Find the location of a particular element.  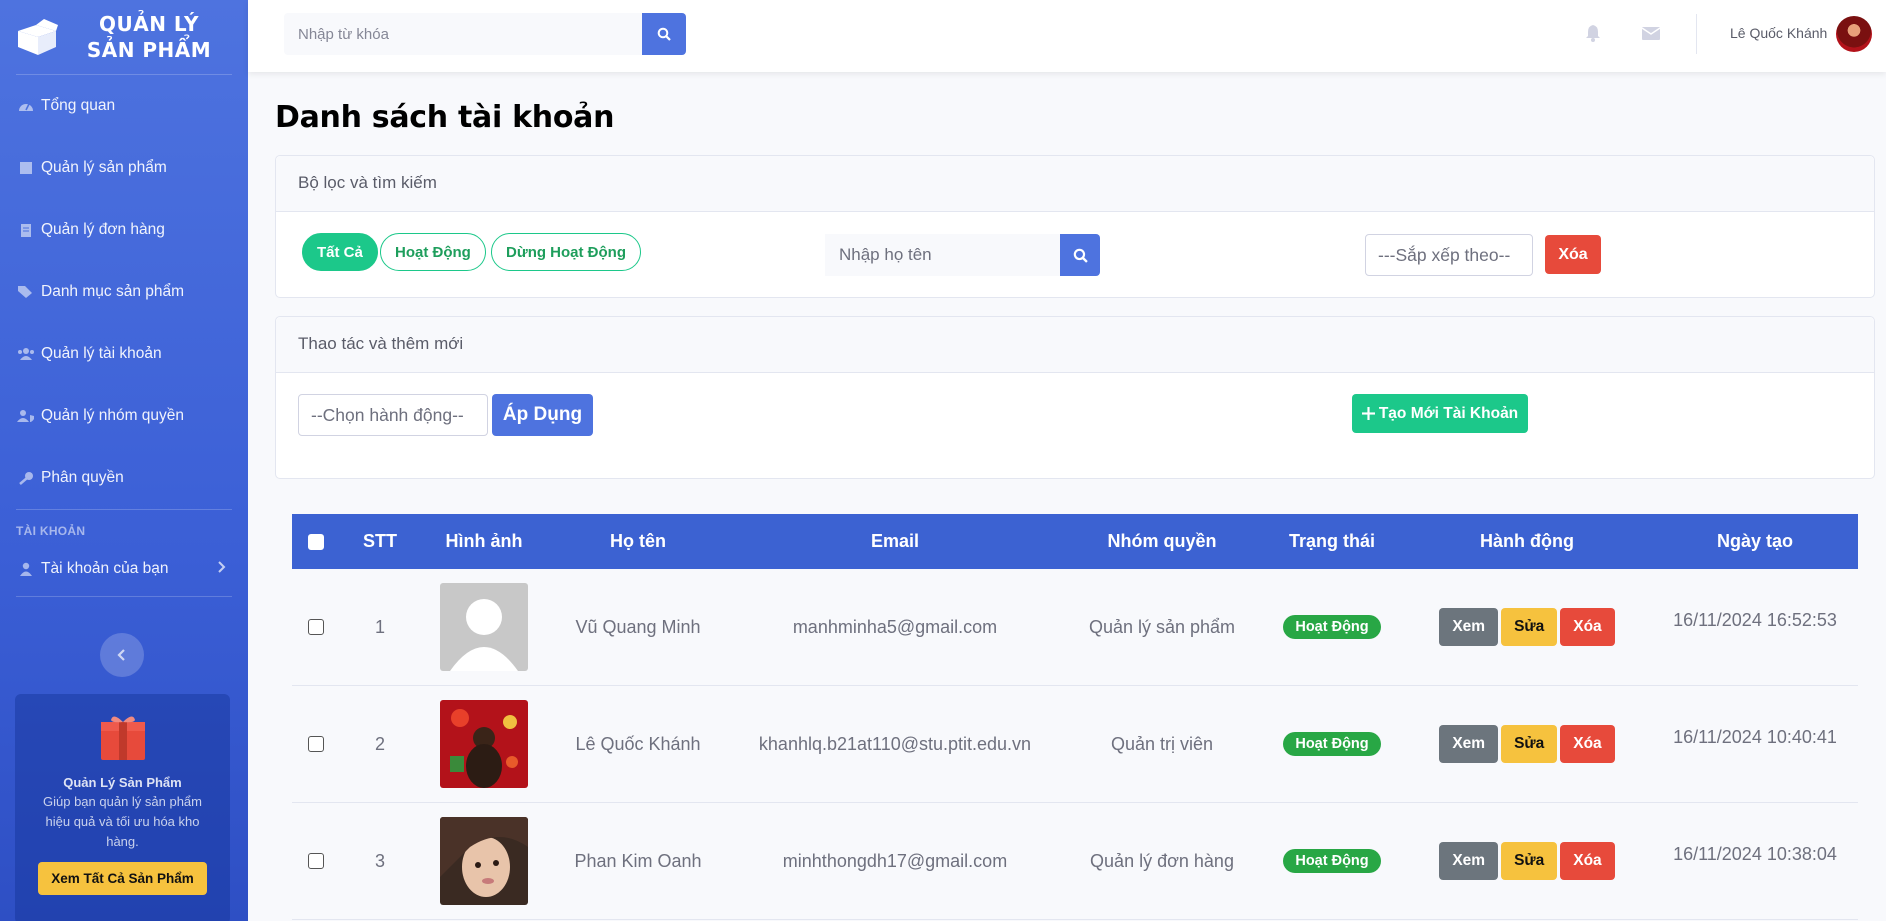

user-name: Lê Quốc Khánh is located at coordinates (1778, 33).